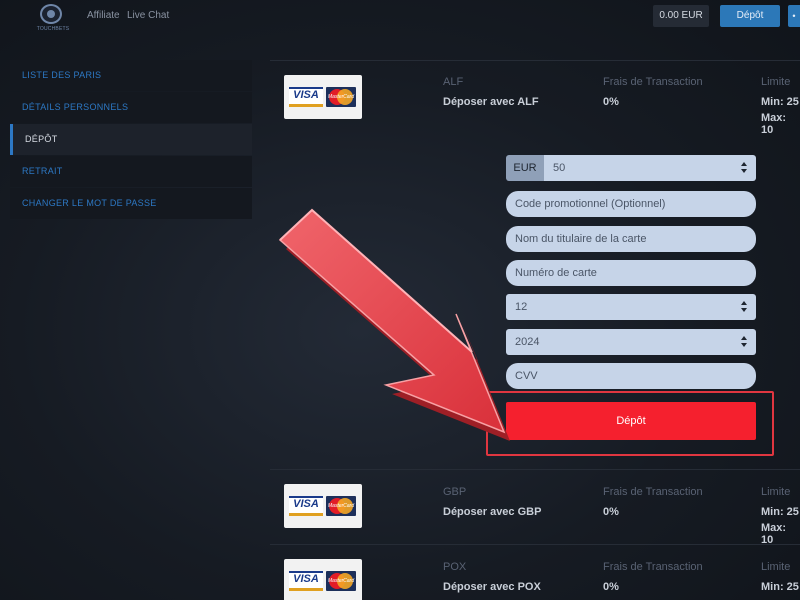 The image size is (800, 600). Describe the element at coordinates (631, 342) in the screenshot. I see `expiry-year-select: 2024` at that location.